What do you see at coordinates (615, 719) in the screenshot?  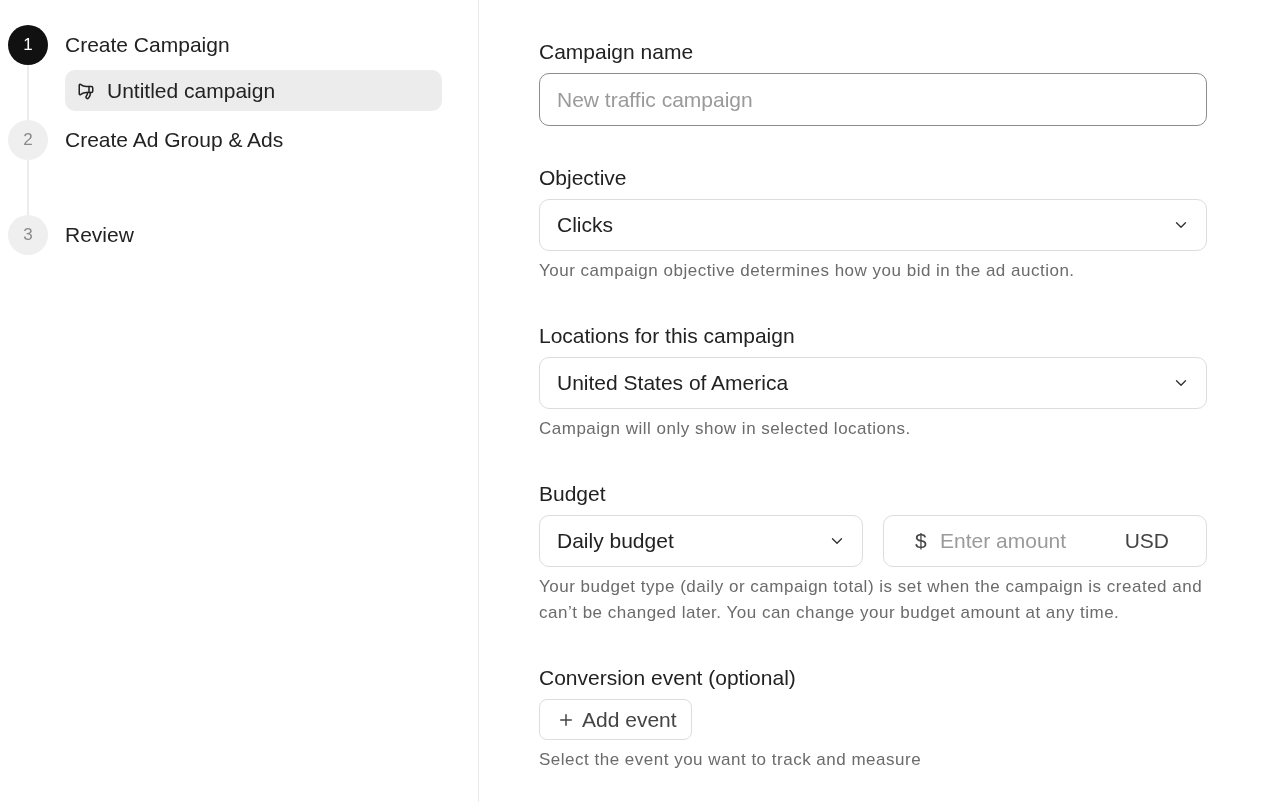 I see `add-event-button: Add event` at bounding box center [615, 719].